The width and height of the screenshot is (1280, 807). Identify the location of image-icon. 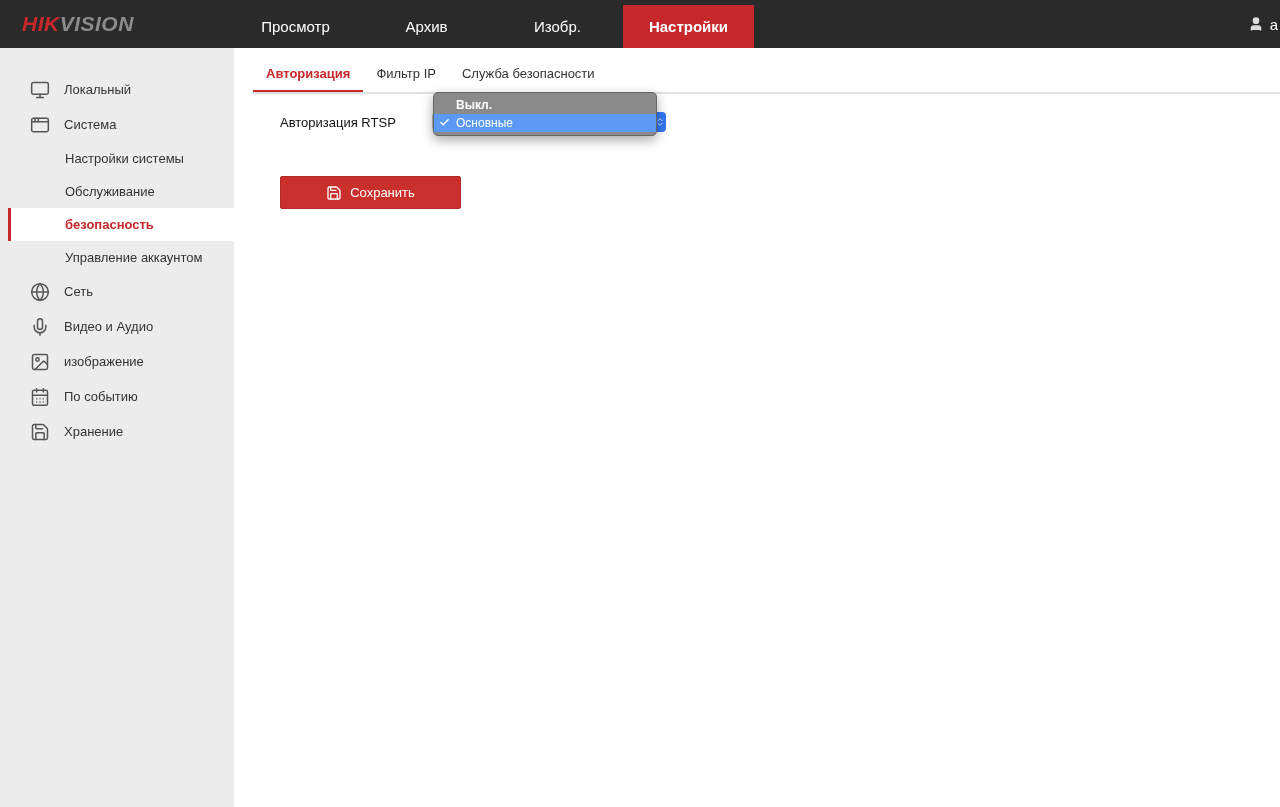
(40, 361).